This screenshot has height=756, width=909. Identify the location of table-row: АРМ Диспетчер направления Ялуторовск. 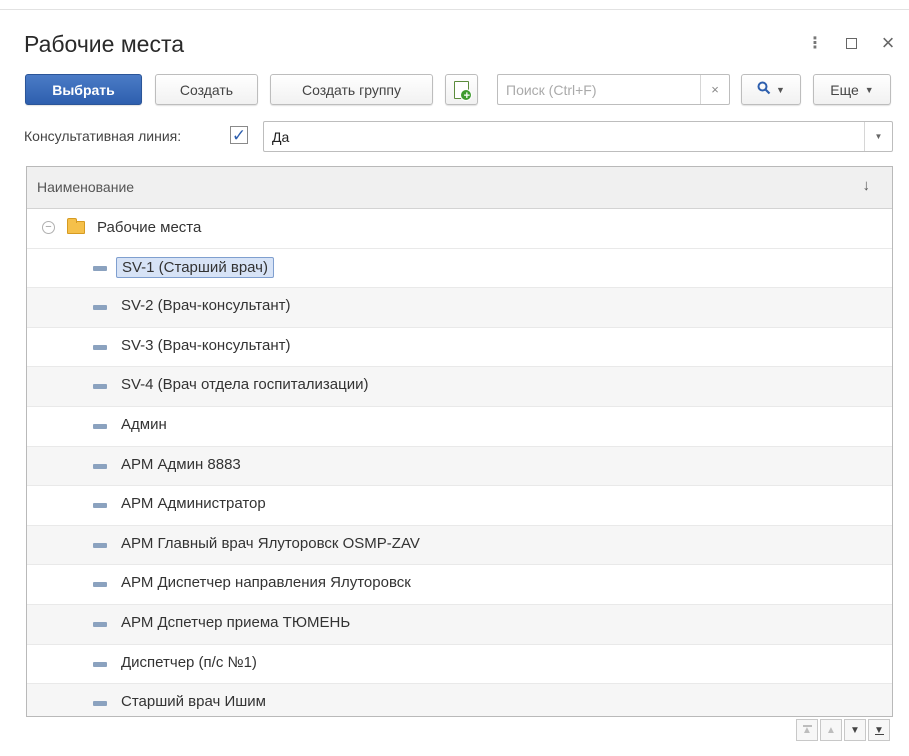
(459, 585).